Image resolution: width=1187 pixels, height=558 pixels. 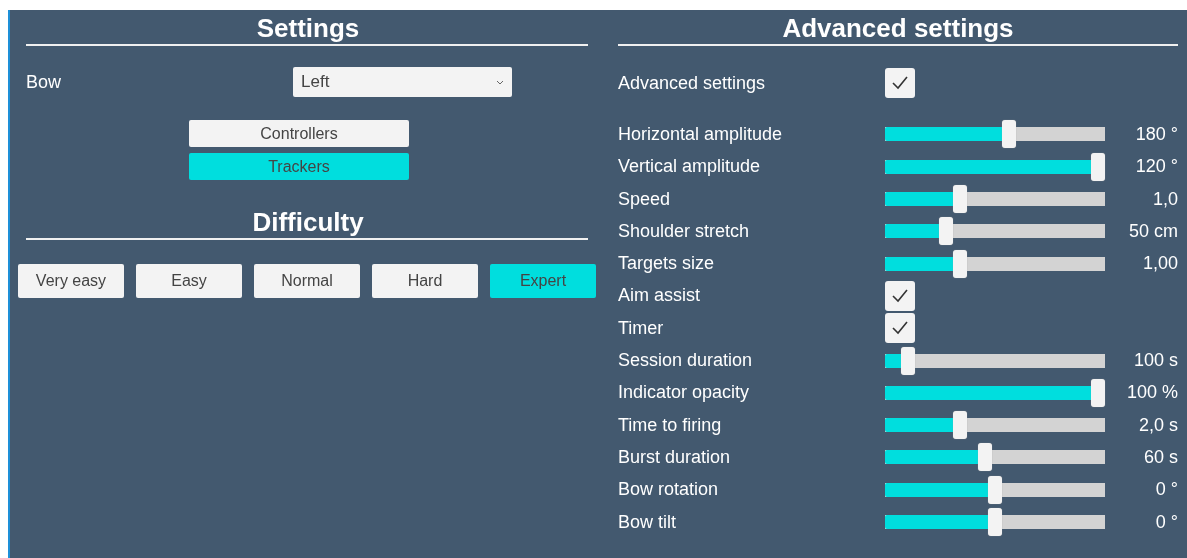 What do you see at coordinates (308, 28) in the screenshot?
I see `section-title: Settings` at bounding box center [308, 28].